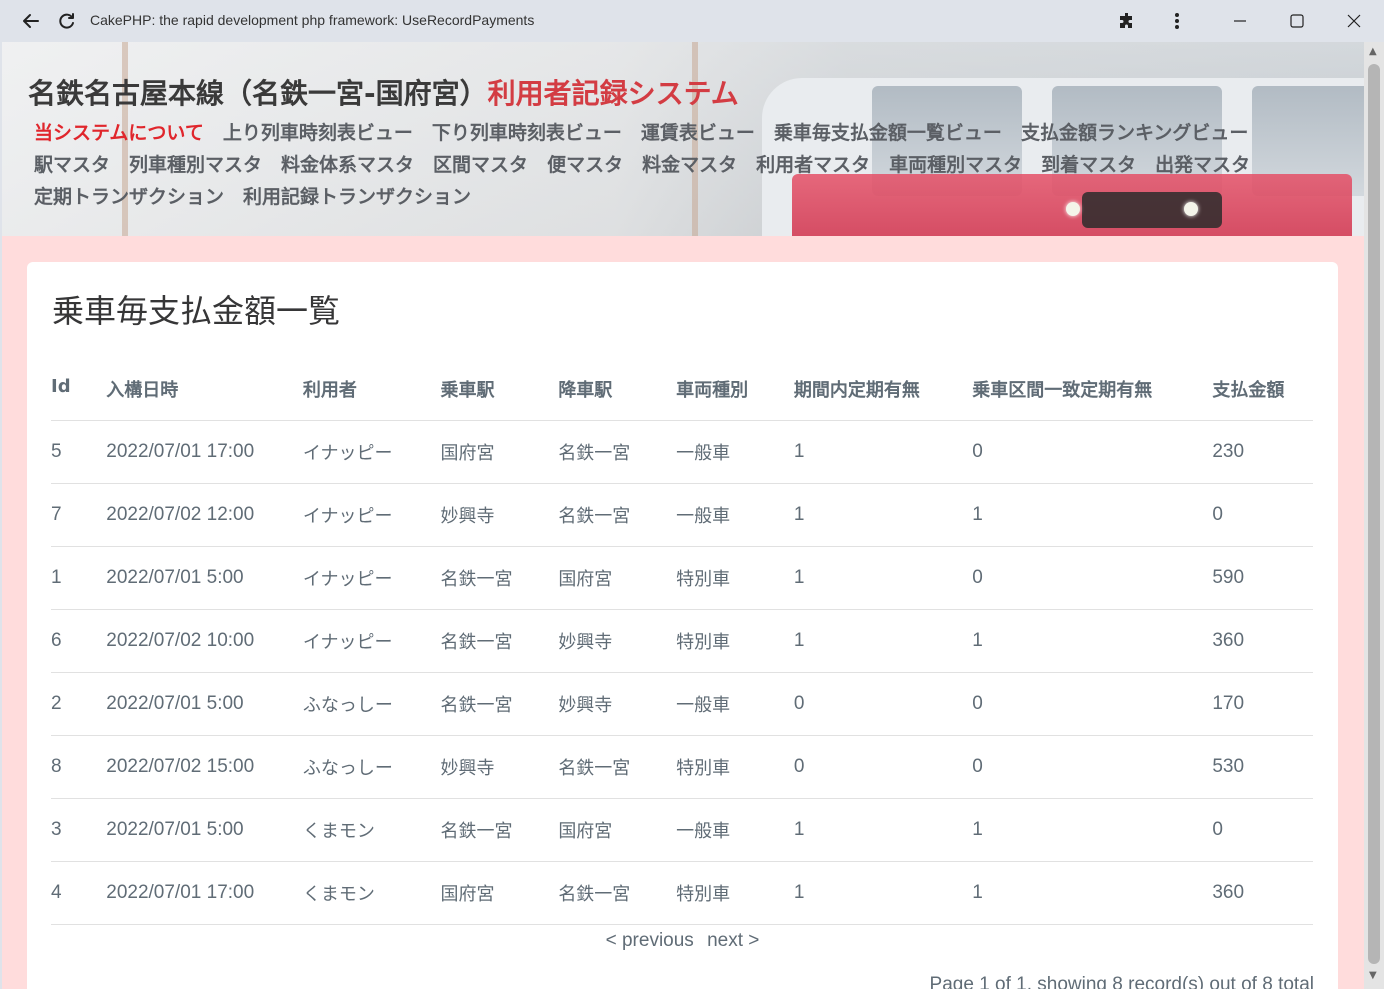 The height and width of the screenshot is (989, 1384). I want to click on next-page-link: next >, so click(733, 940).